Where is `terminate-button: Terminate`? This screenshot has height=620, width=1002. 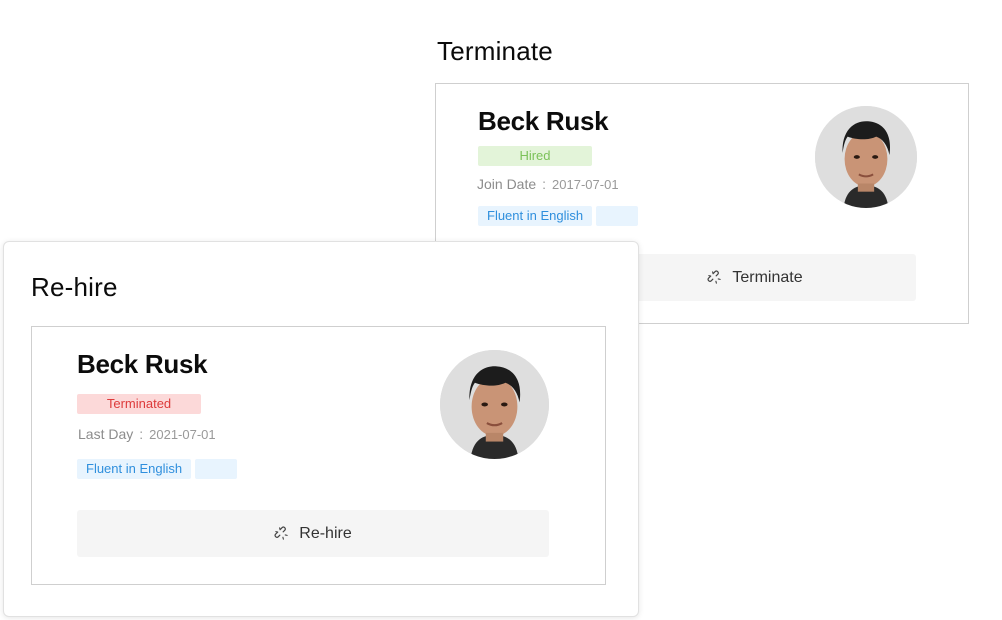 terminate-button: Terminate is located at coordinates (755, 277).